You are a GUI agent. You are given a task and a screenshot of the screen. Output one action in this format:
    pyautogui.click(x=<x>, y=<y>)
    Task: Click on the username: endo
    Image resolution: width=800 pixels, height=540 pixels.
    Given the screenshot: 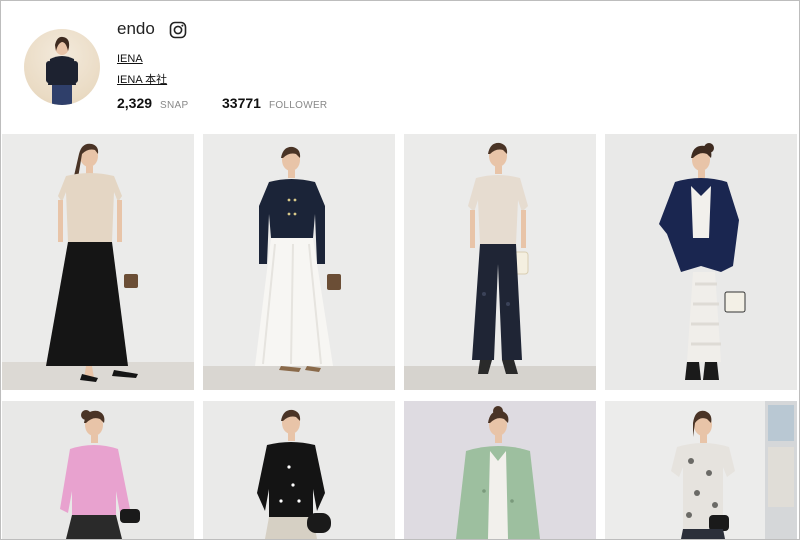 What is the action you would take?
    pyautogui.click(x=136, y=28)
    